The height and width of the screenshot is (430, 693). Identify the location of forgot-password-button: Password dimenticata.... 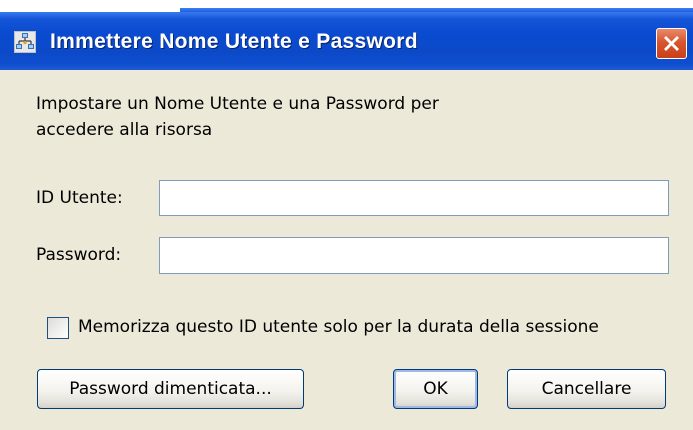
(170, 389).